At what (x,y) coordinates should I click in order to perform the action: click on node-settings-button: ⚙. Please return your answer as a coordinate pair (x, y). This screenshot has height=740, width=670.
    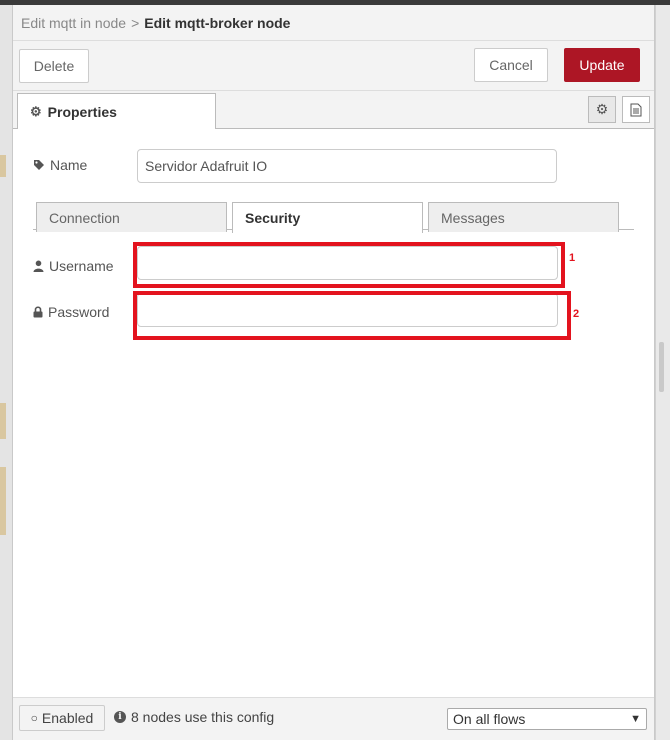
    Looking at the image, I should click on (602, 109).